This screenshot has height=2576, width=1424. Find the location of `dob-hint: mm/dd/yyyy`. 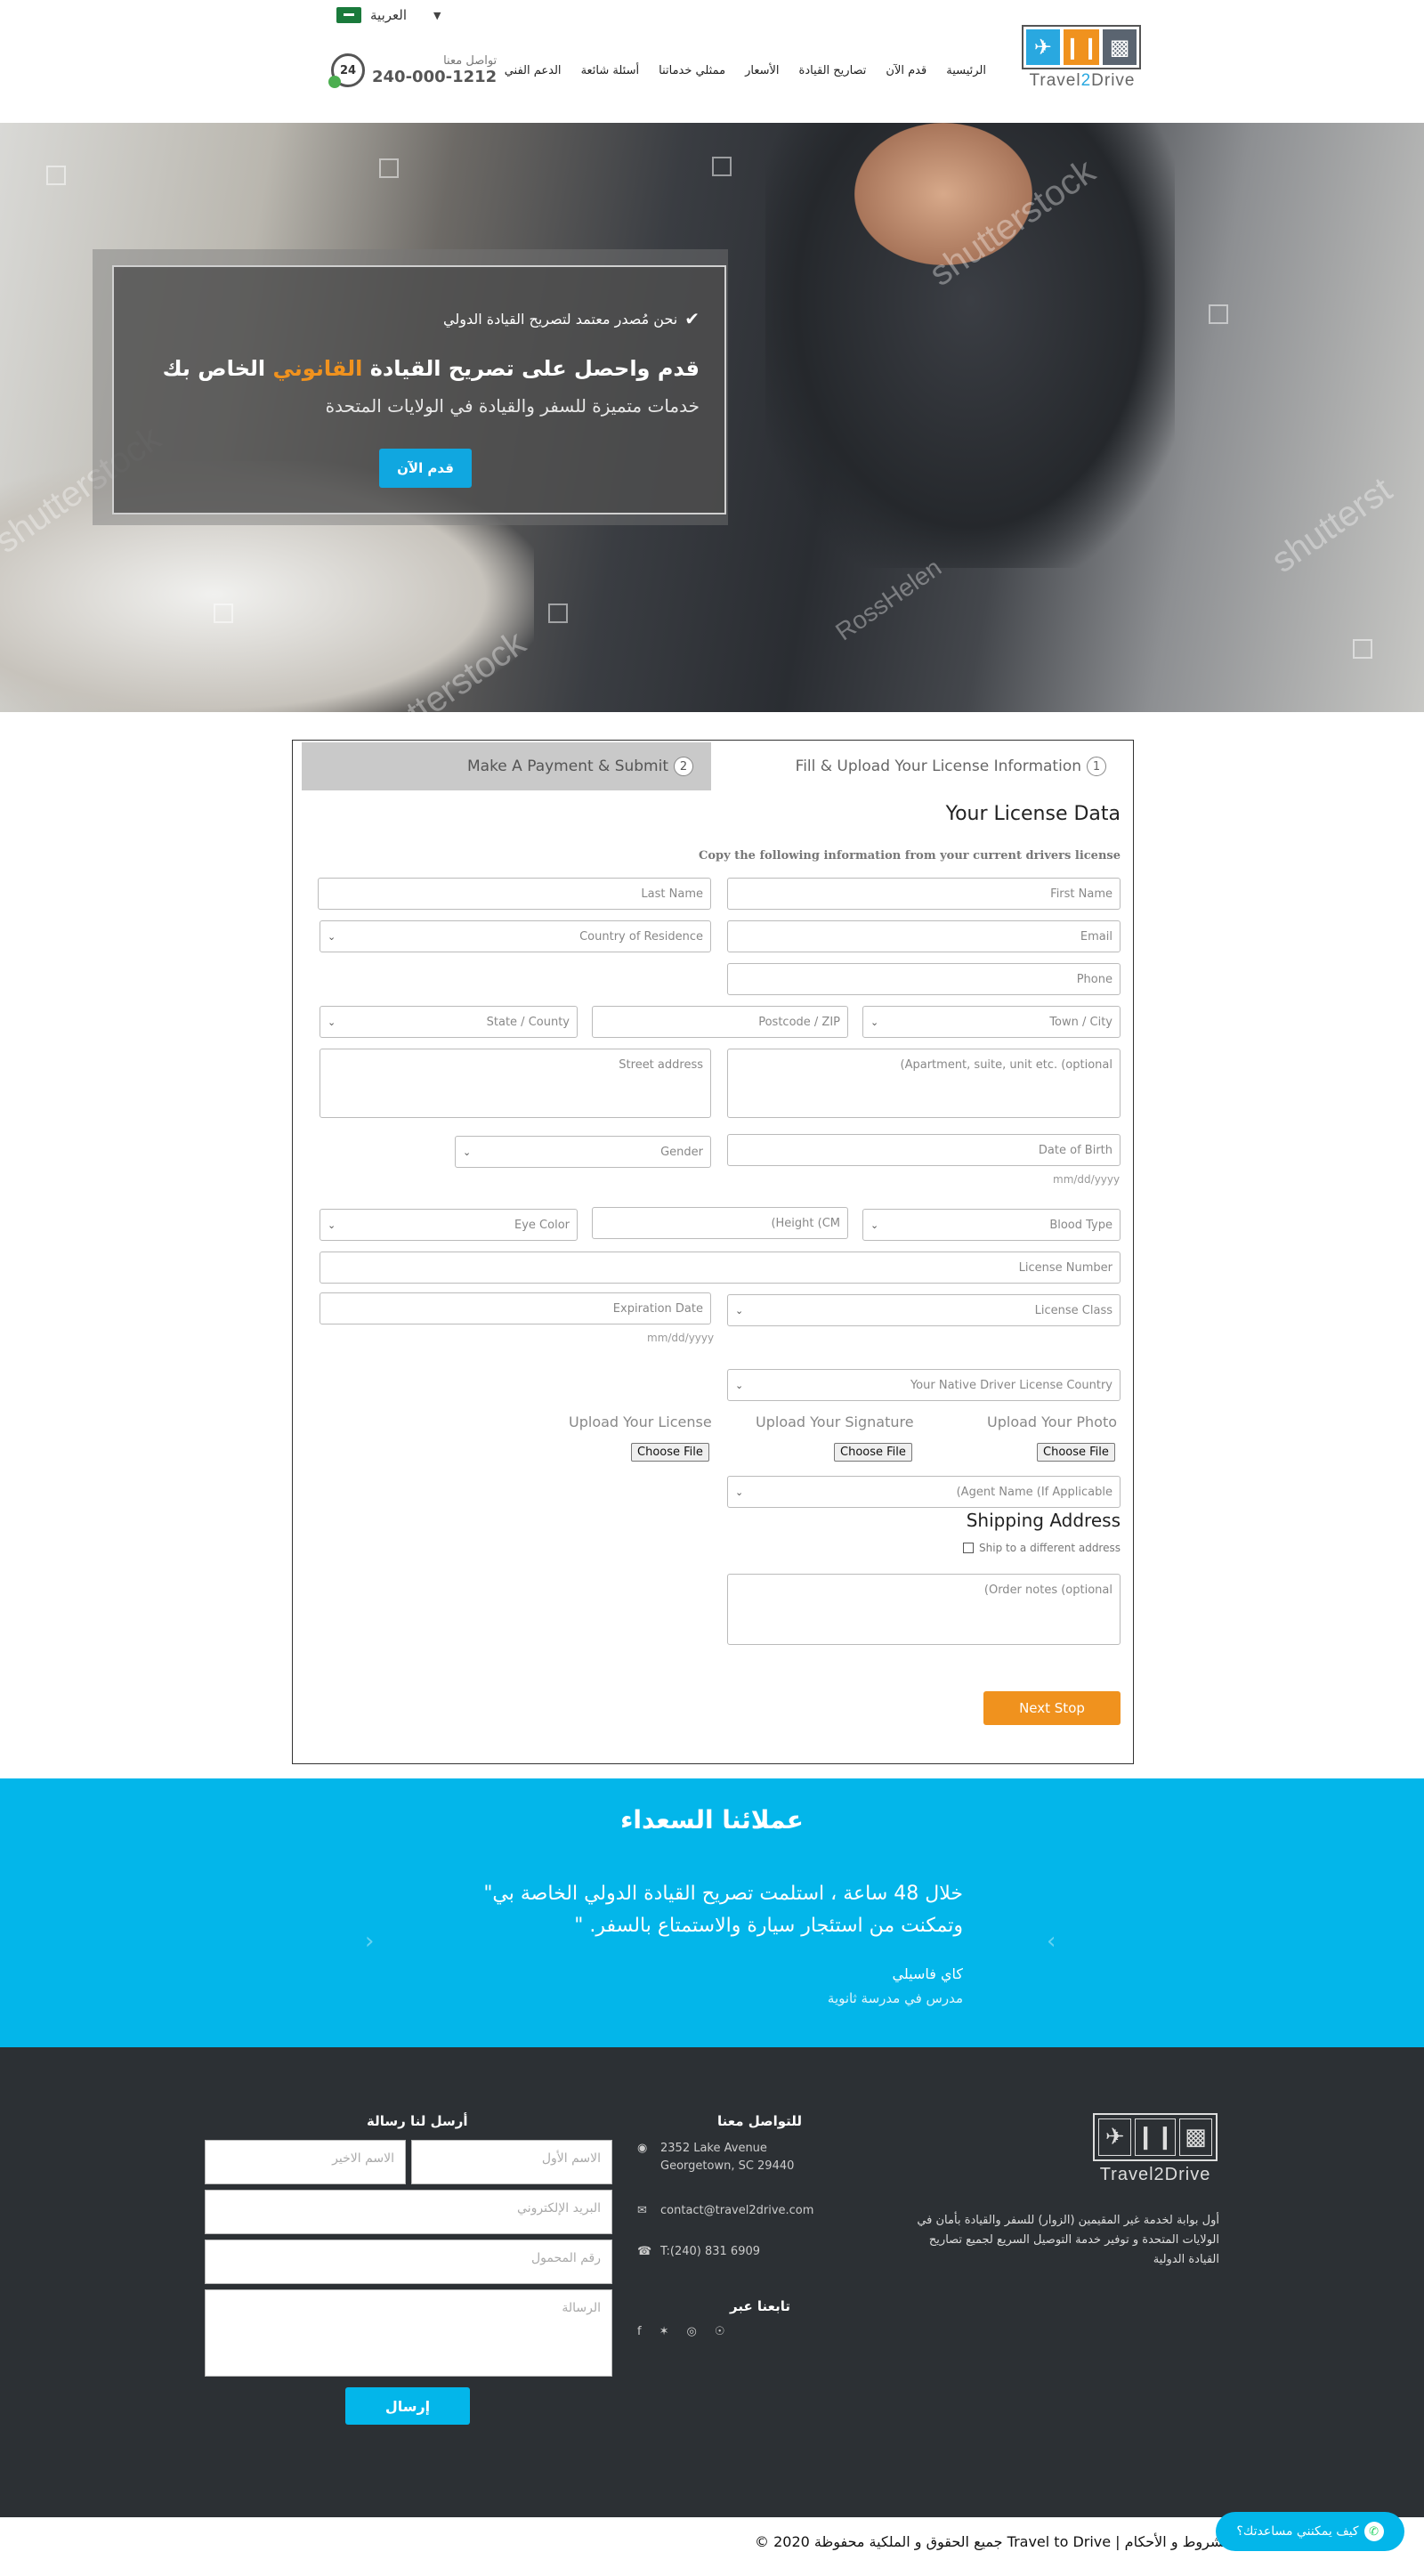

dob-hint: mm/dd/yyyy is located at coordinates (1087, 1179).